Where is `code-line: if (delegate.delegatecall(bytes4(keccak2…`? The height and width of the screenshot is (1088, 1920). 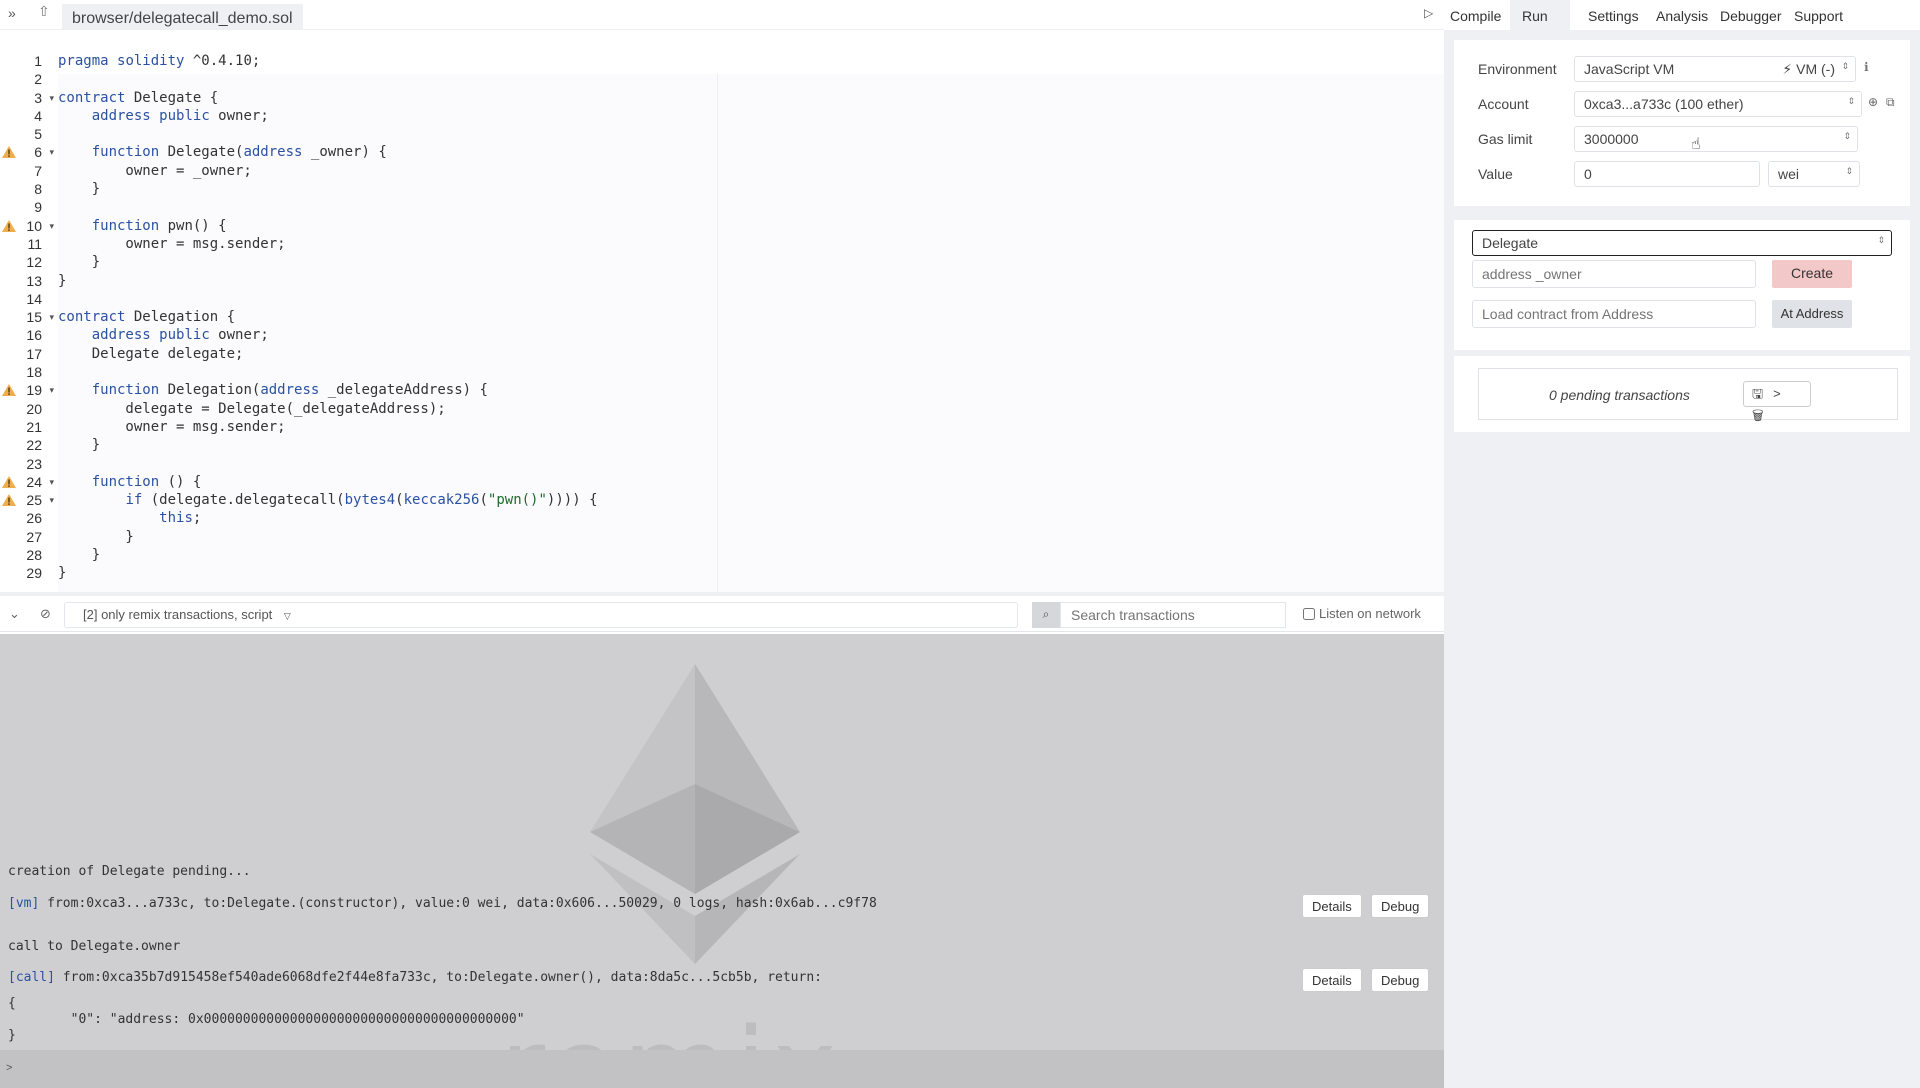
code-line: if (delegate.delegatecall(bytes4(keccak2… is located at coordinates (388, 500).